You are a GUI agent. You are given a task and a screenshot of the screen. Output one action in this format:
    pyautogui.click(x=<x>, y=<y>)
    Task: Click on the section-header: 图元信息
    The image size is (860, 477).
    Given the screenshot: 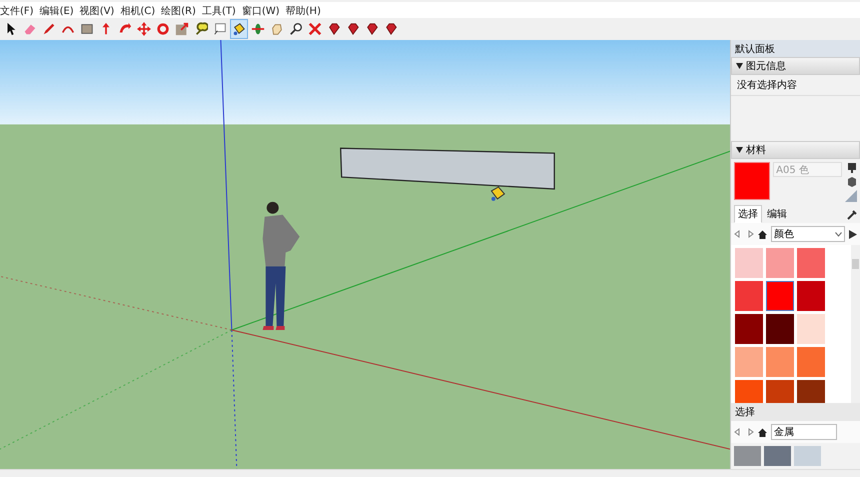 What is the action you would take?
    pyautogui.click(x=795, y=66)
    